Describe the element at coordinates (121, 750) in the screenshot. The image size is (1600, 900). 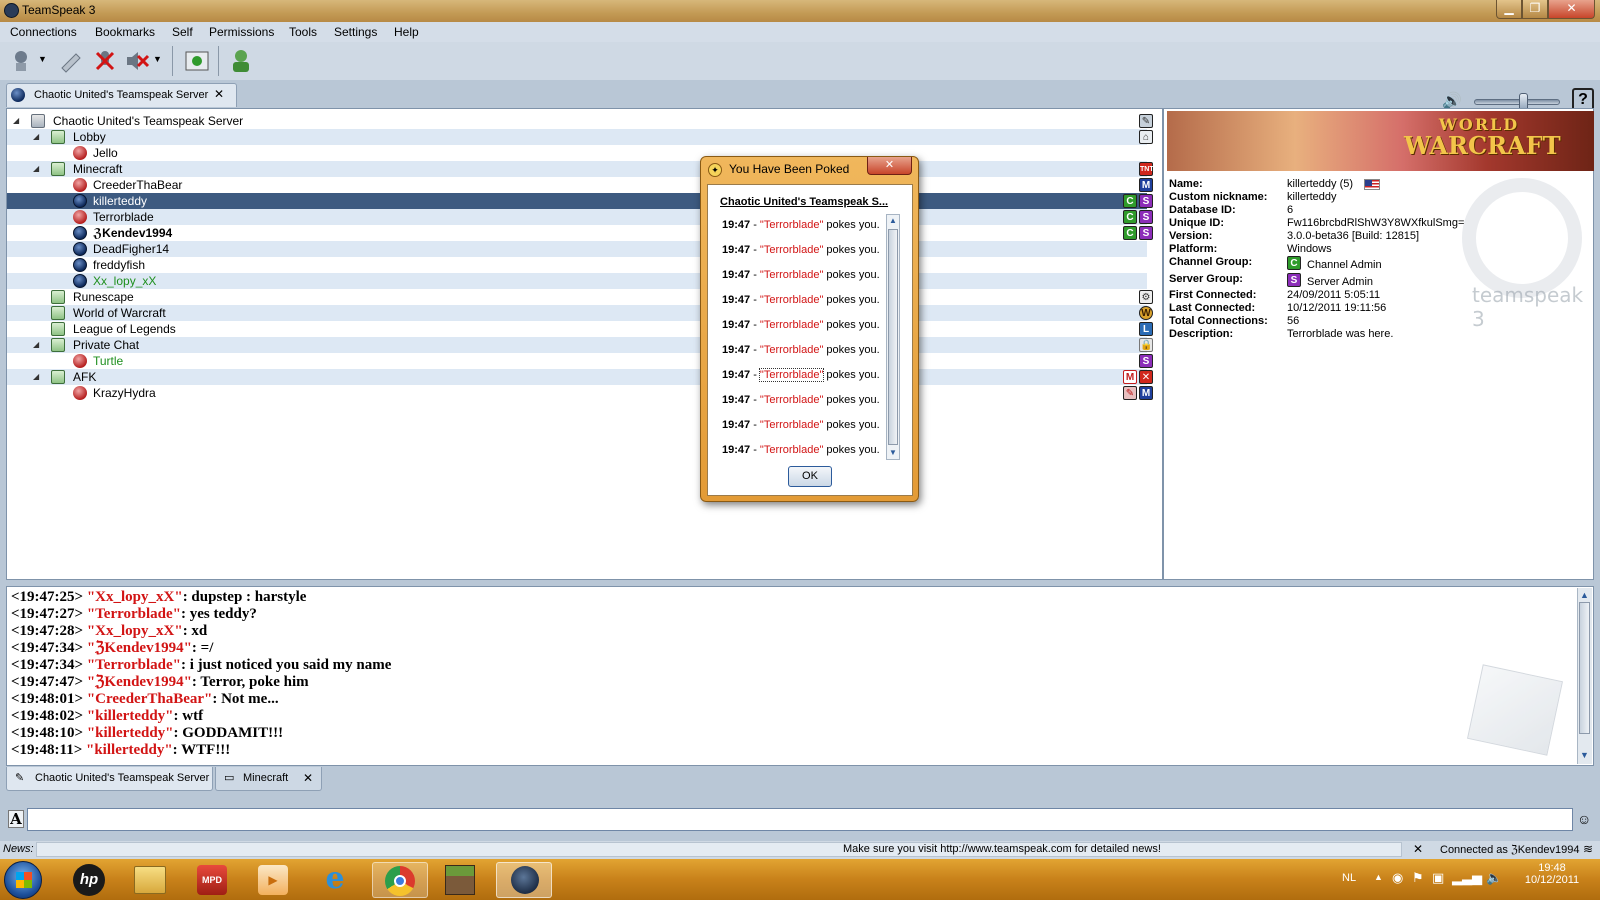
I see `chat-line: <19:48:11> "killerteddy": WTF!!!` at that location.